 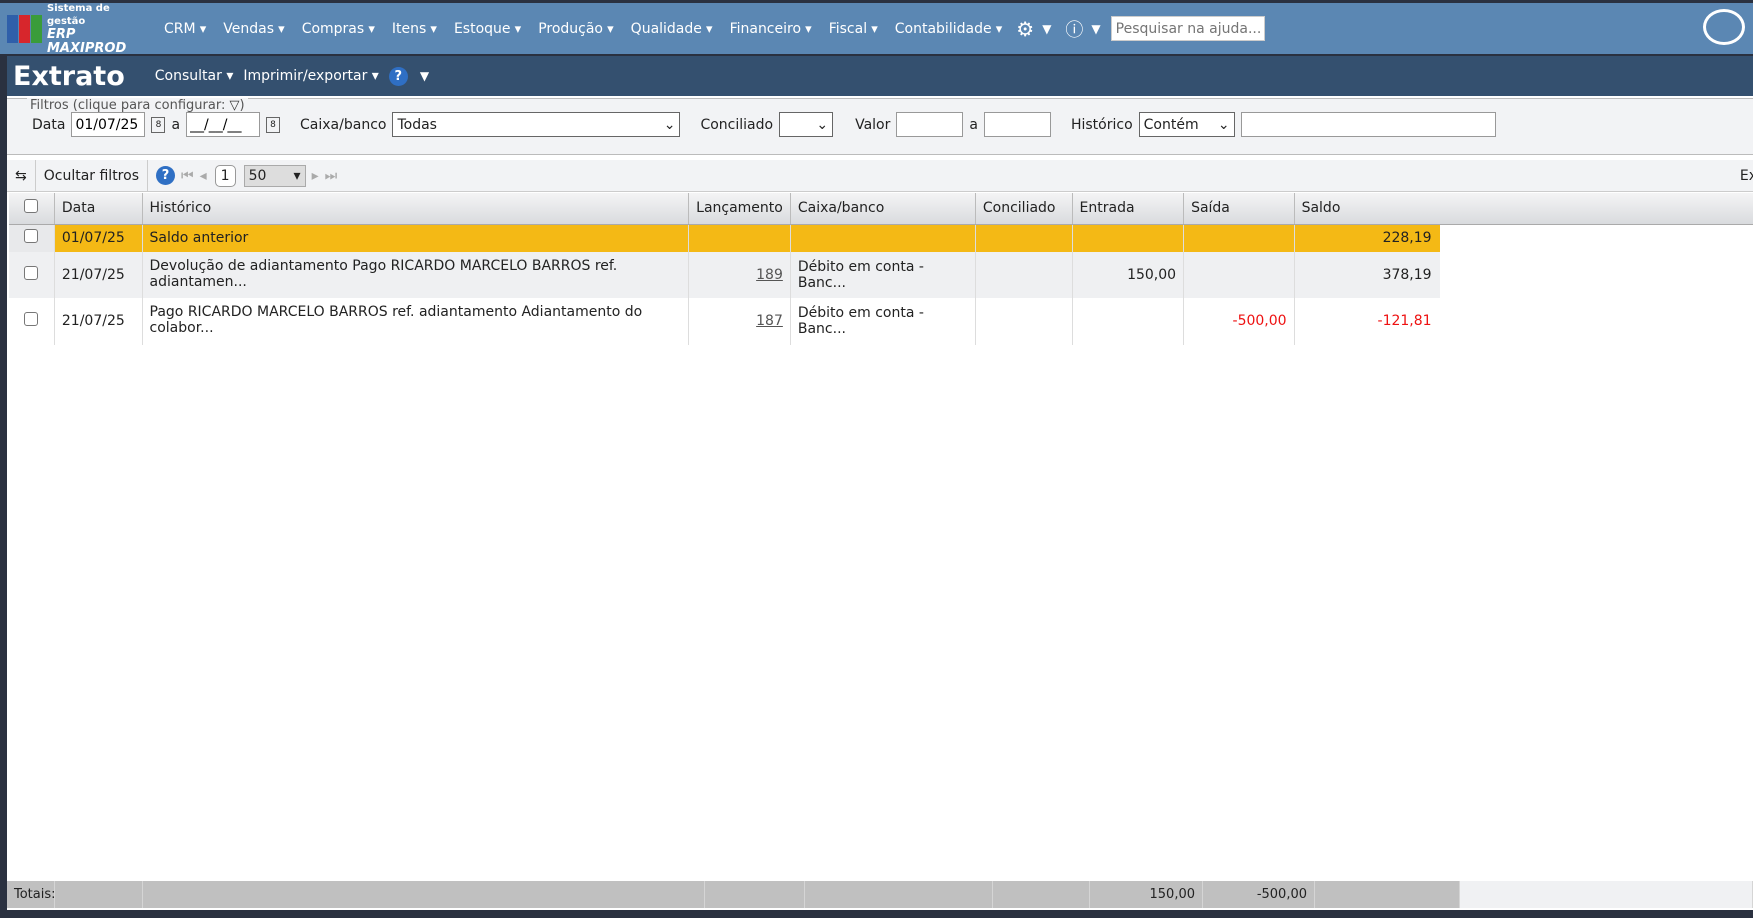 What do you see at coordinates (310, 76) in the screenshot?
I see `imprimir-exportar-menu: Imprimir/exportar` at bounding box center [310, 76].